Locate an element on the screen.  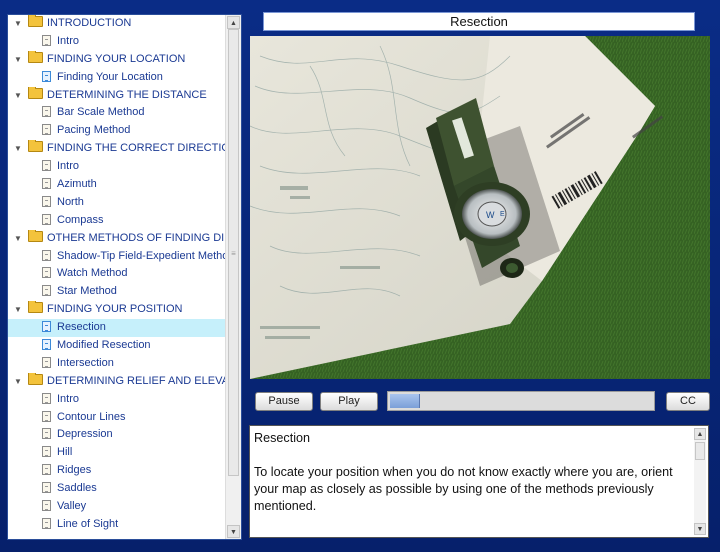
tree-item-label: Valley is located at coordinates (72, 506).